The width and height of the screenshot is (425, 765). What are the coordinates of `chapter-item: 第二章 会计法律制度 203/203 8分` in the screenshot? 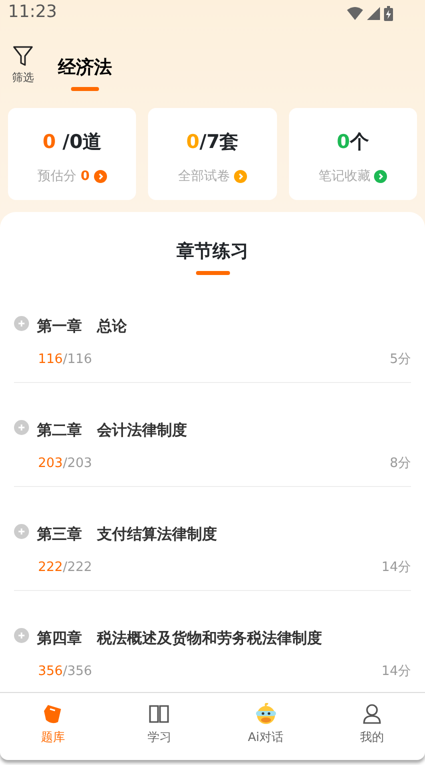 It's located at (212, 435).